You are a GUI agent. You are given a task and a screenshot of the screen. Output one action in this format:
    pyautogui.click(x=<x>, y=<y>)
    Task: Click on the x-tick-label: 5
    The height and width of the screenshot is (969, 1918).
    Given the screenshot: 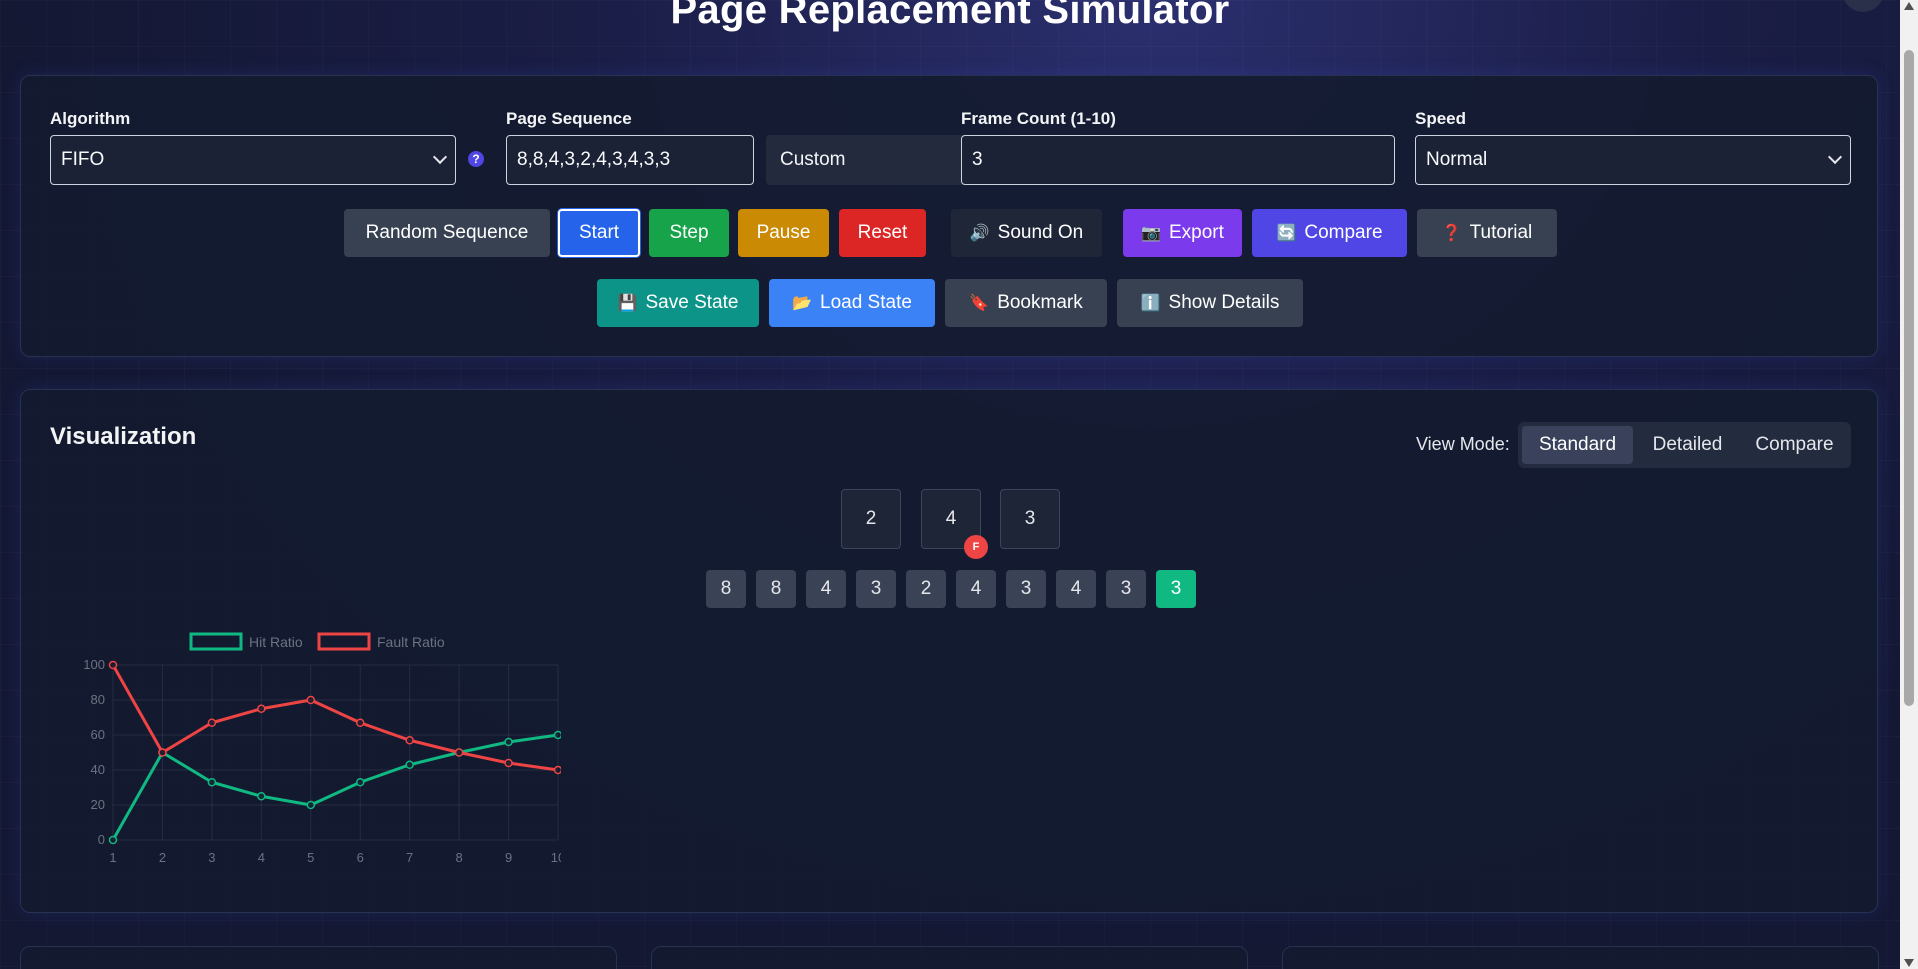 What is the action you would take?
    pyautogui.click(x=310, y=857)
    